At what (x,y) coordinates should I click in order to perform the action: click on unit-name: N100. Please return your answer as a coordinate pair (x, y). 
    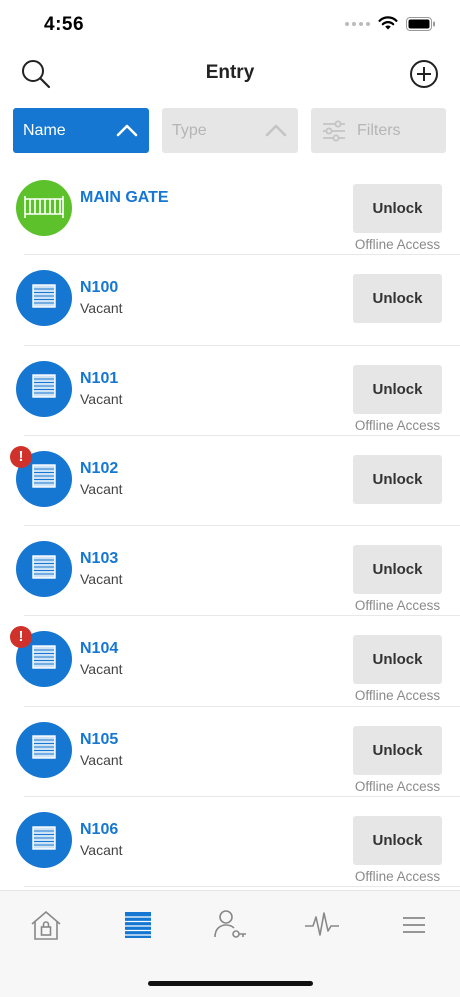
    Looking at the image, I should click on (99, 288).